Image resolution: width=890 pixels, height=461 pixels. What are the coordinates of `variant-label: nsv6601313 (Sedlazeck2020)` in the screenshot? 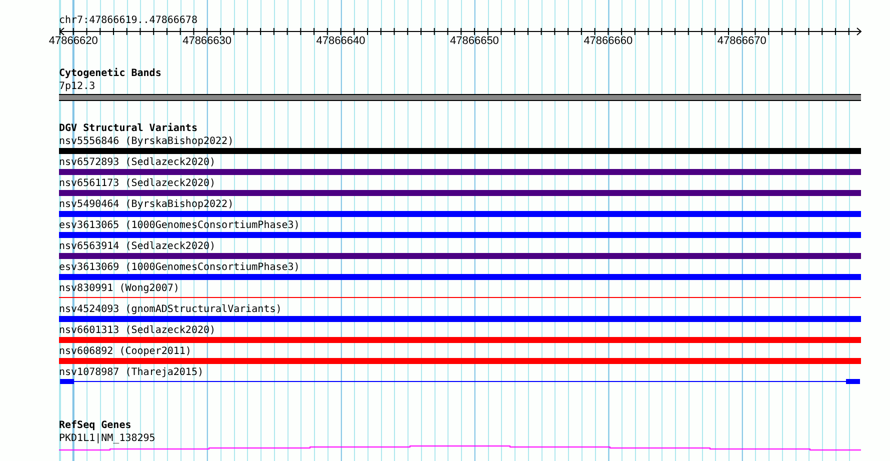 It's located at (137, 330).